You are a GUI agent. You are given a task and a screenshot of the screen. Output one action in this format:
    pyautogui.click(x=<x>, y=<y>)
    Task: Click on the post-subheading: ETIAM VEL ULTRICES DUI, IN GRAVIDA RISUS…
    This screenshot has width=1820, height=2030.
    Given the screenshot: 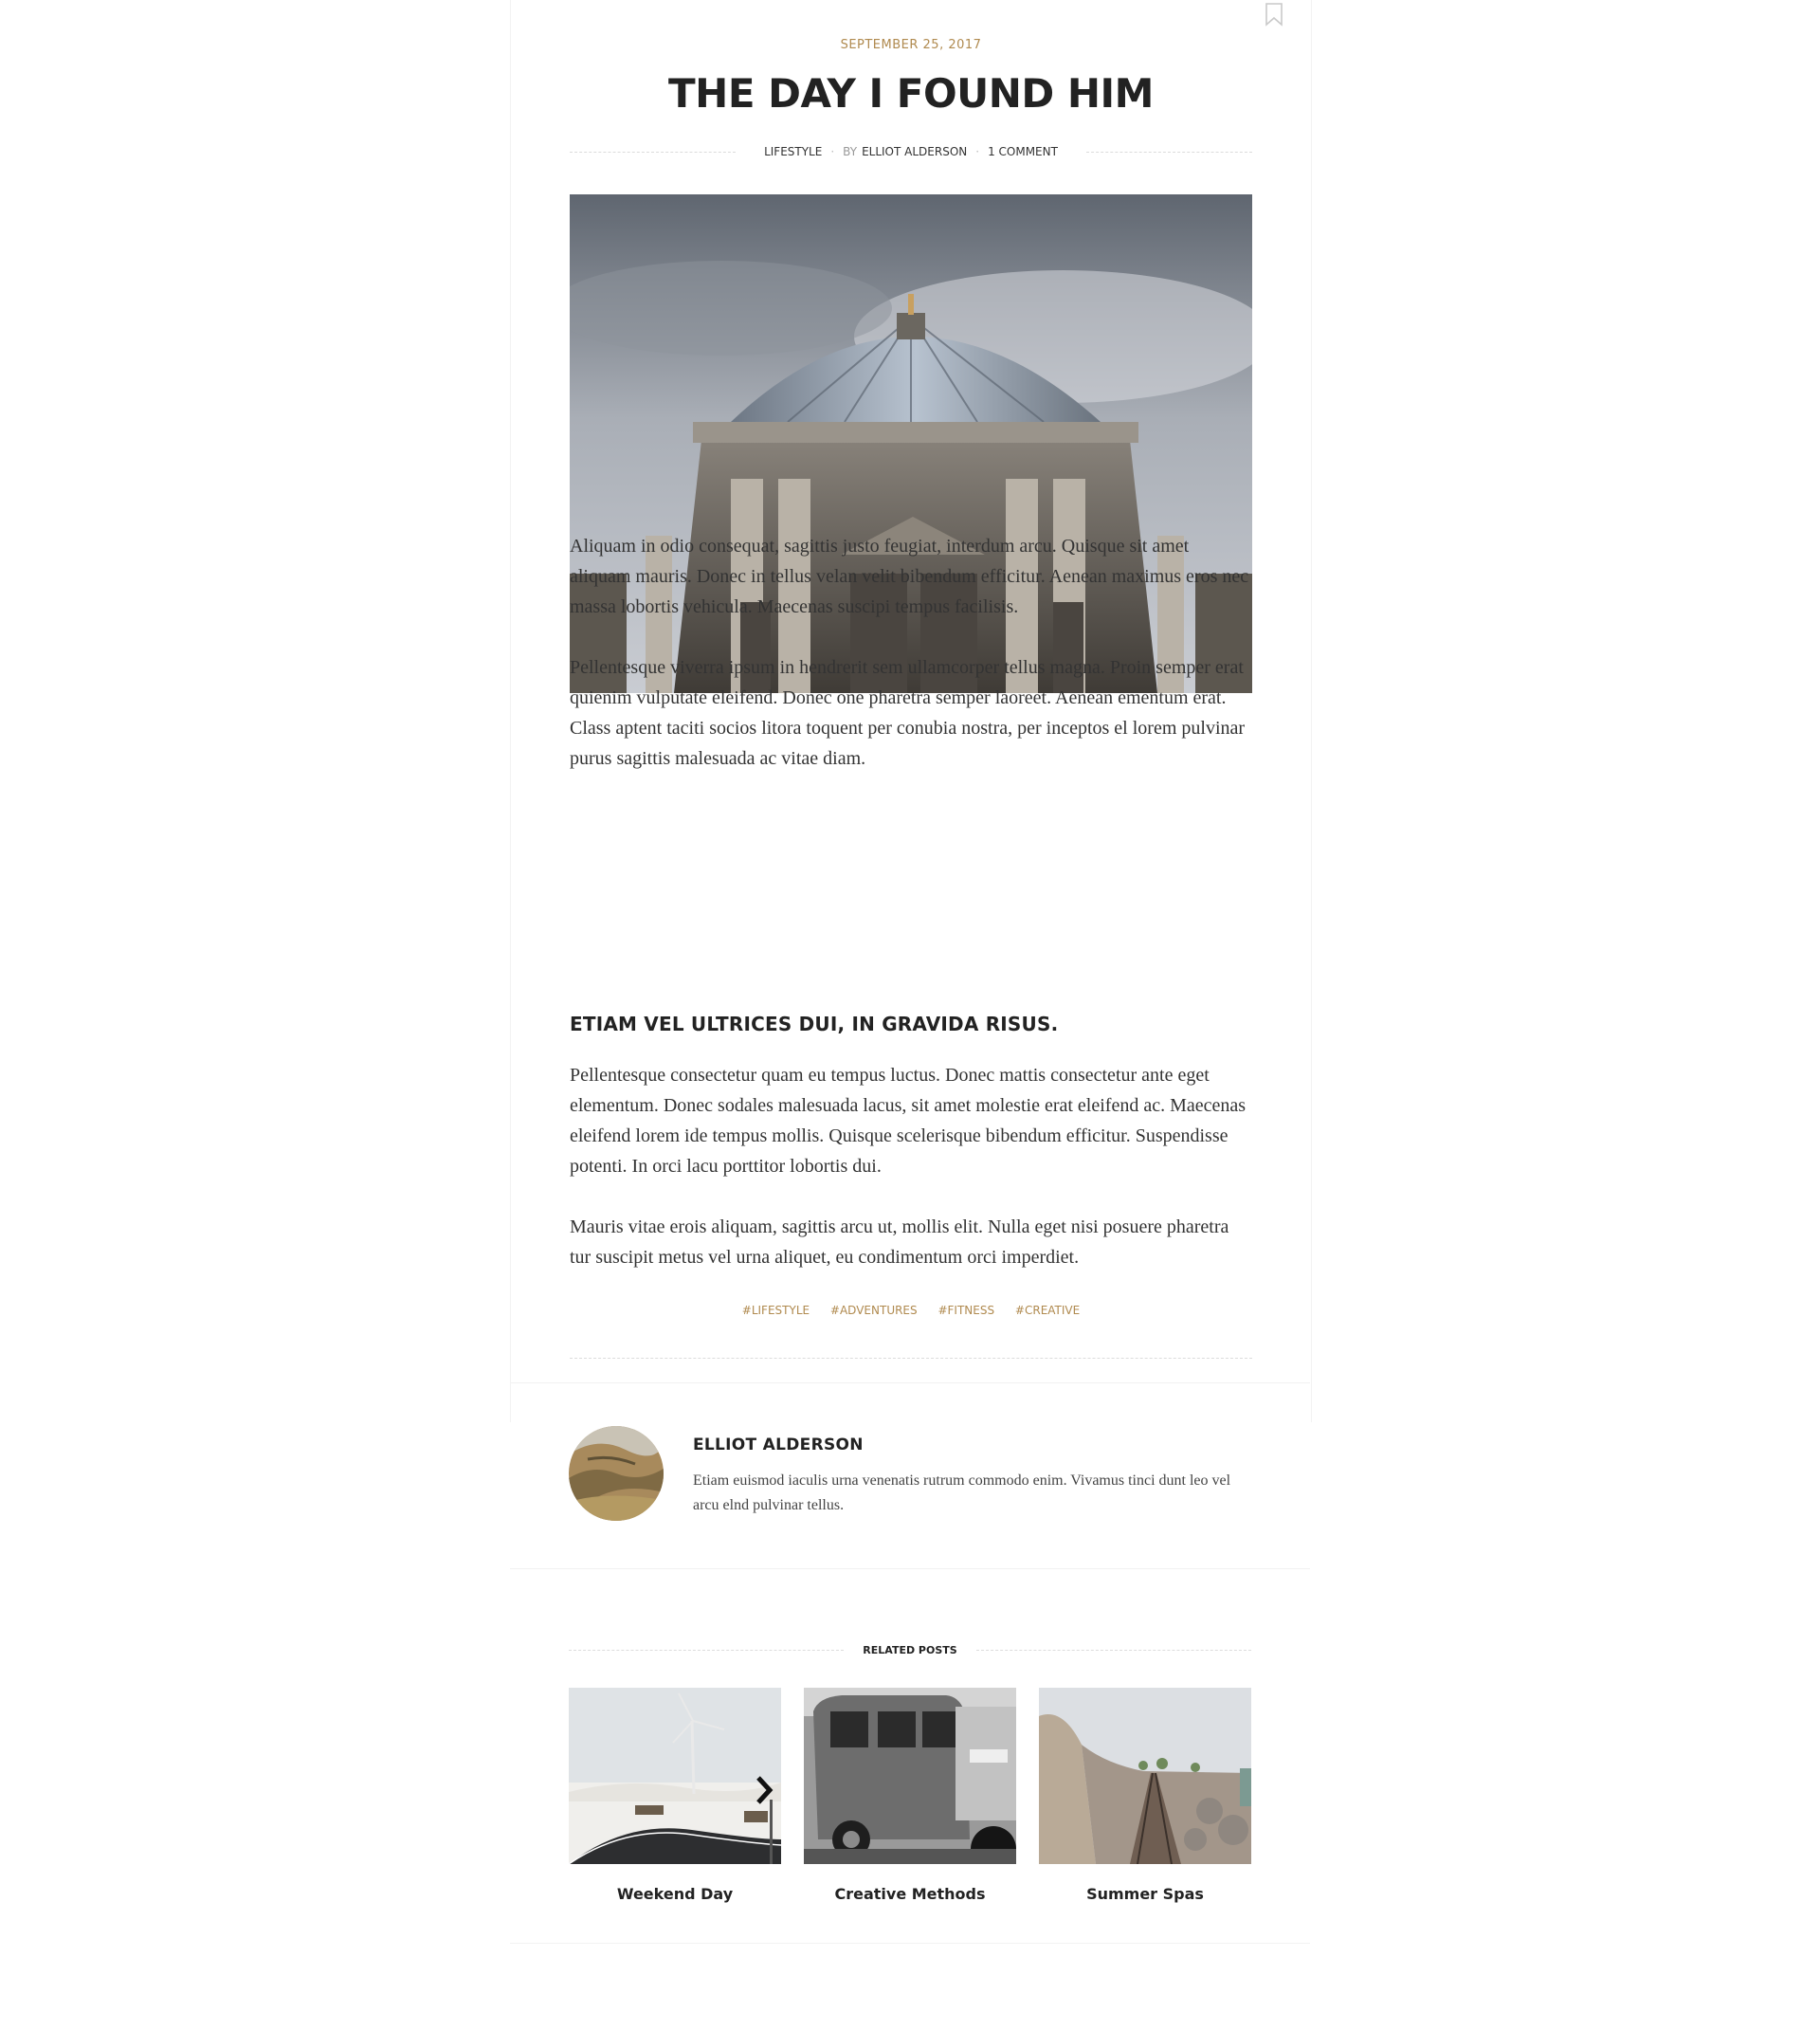 What is the action you would take?
    pyautogui.click(x=814, y=1024)
    